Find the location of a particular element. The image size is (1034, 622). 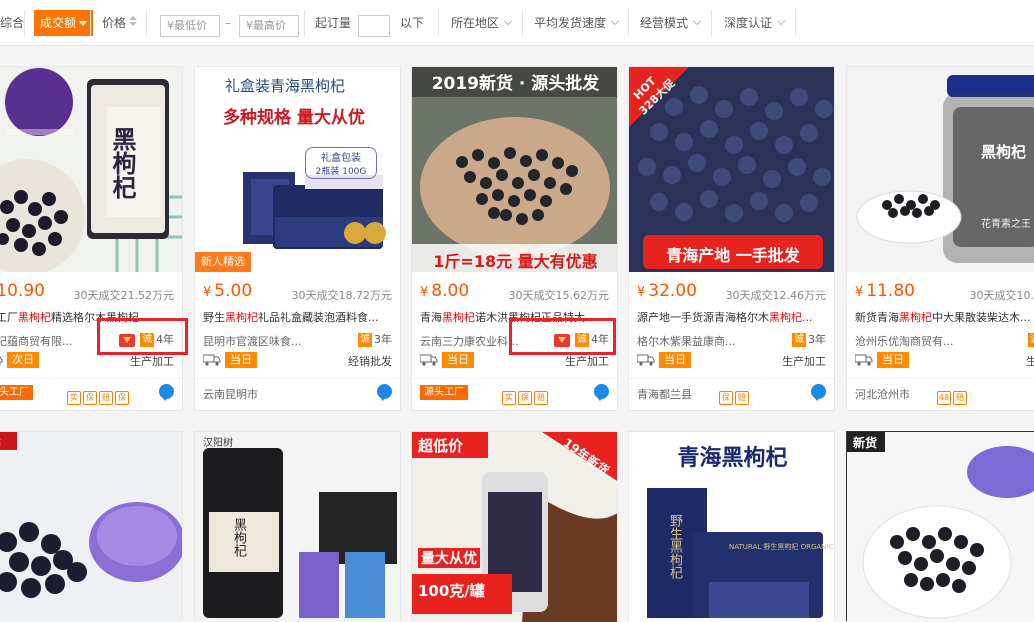

product-image: 超低价 19年新货 量大从优 100克/罐 is located at coordinates (514, 527).